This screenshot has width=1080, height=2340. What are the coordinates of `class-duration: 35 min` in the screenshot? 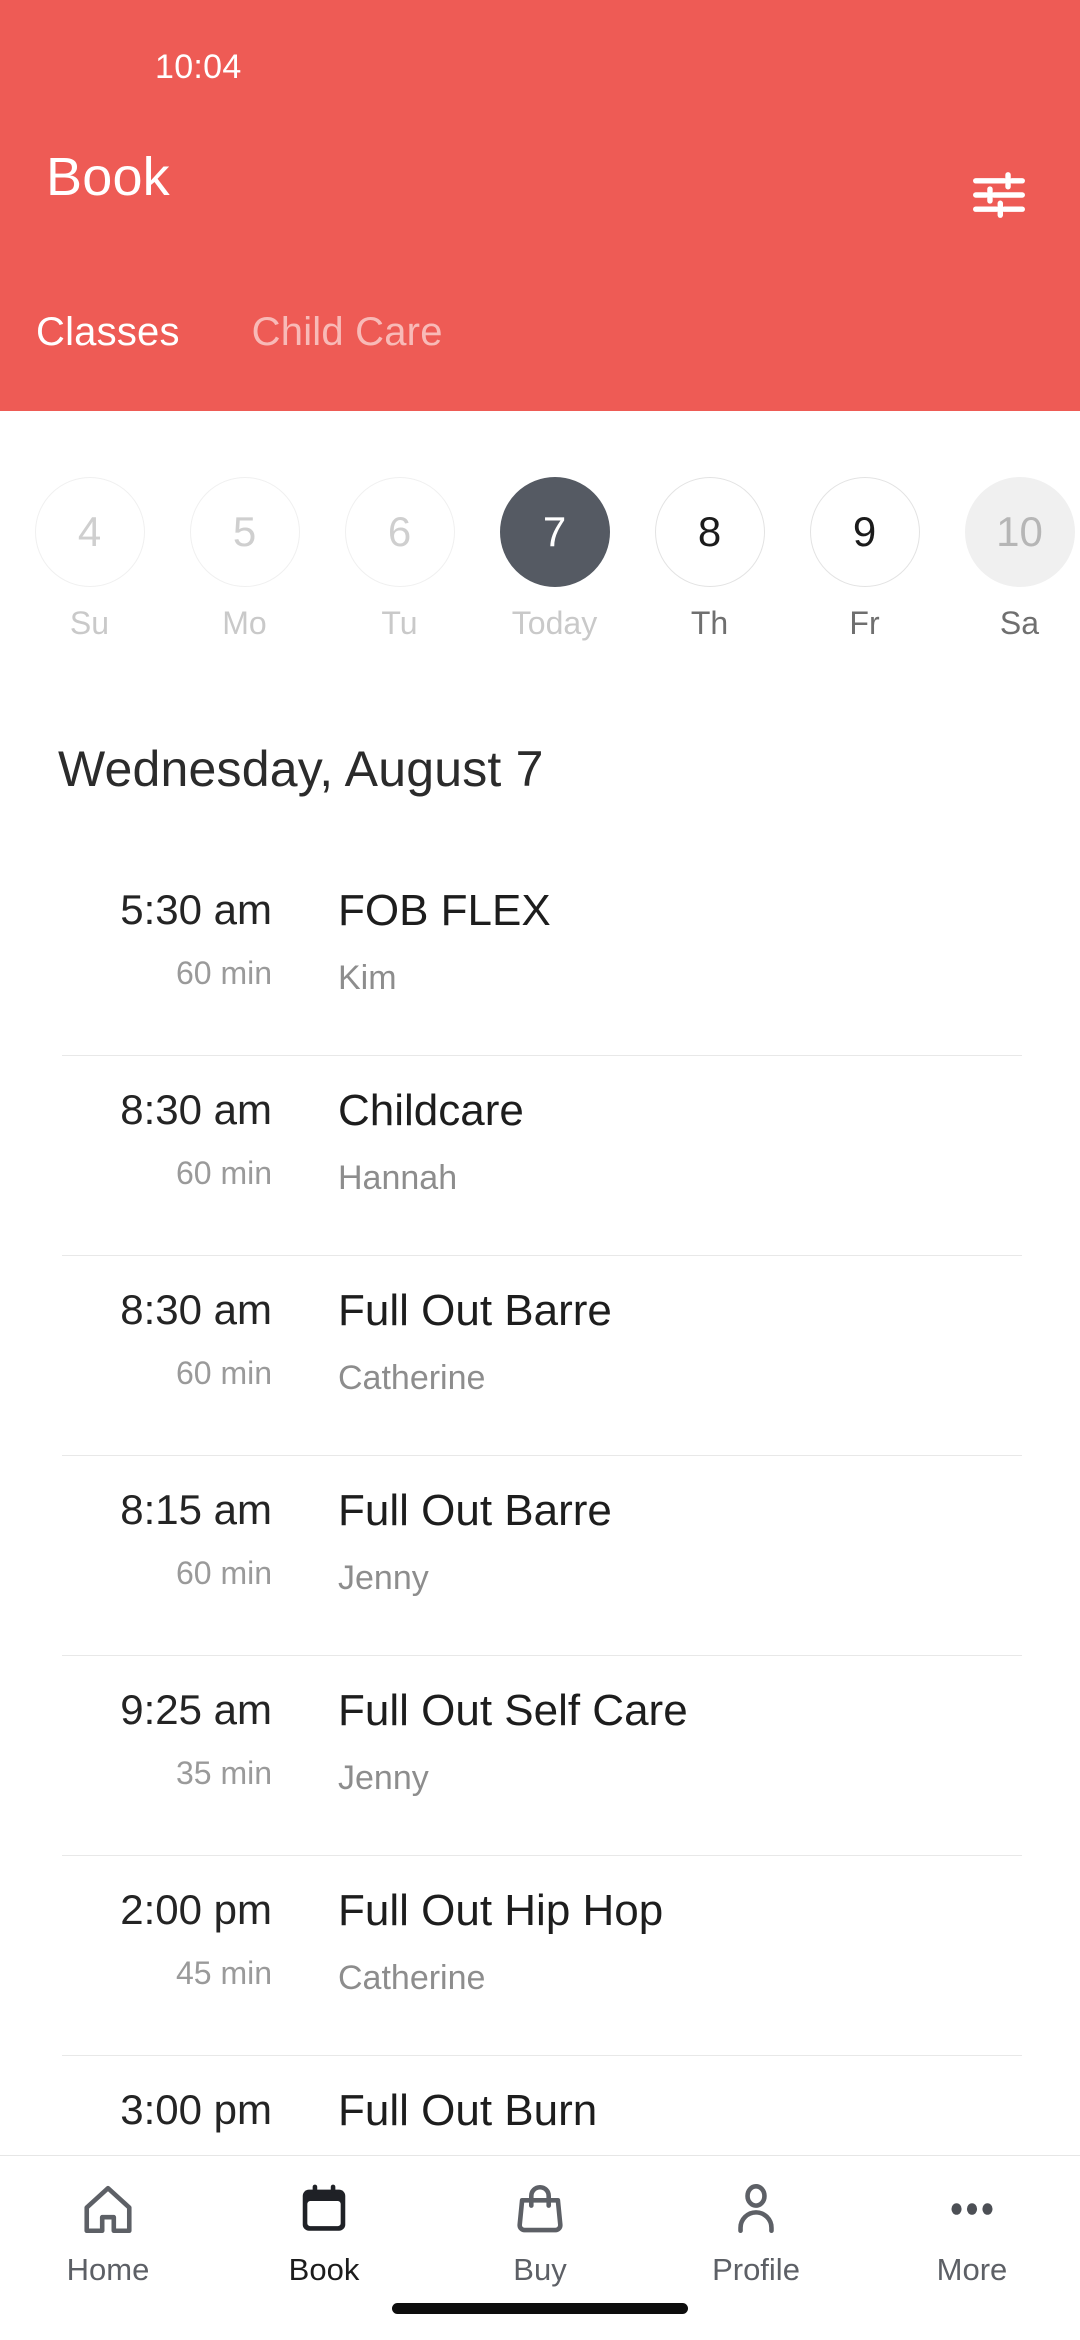 It's located at (223, 1773).